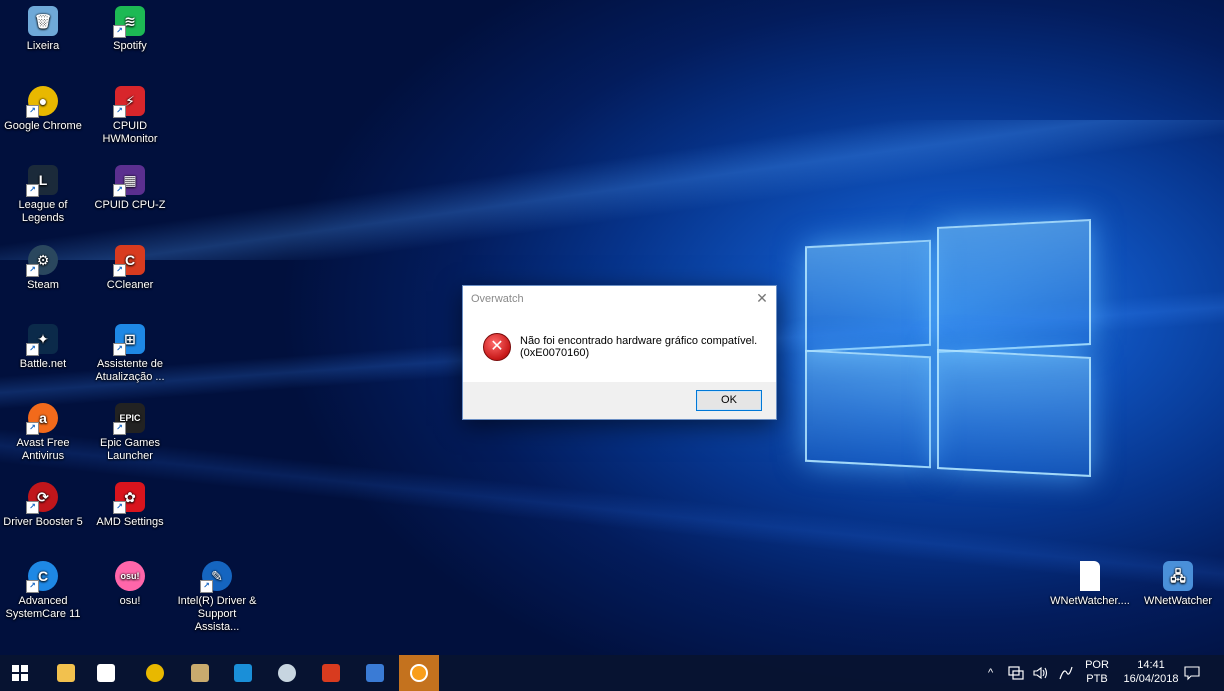 The image size is (1224, 691). What do you see at coordinates (129, 419) in the screenshot?
I see `epic-games-icon: EPIC ↗` at bounding box center [129, 419].